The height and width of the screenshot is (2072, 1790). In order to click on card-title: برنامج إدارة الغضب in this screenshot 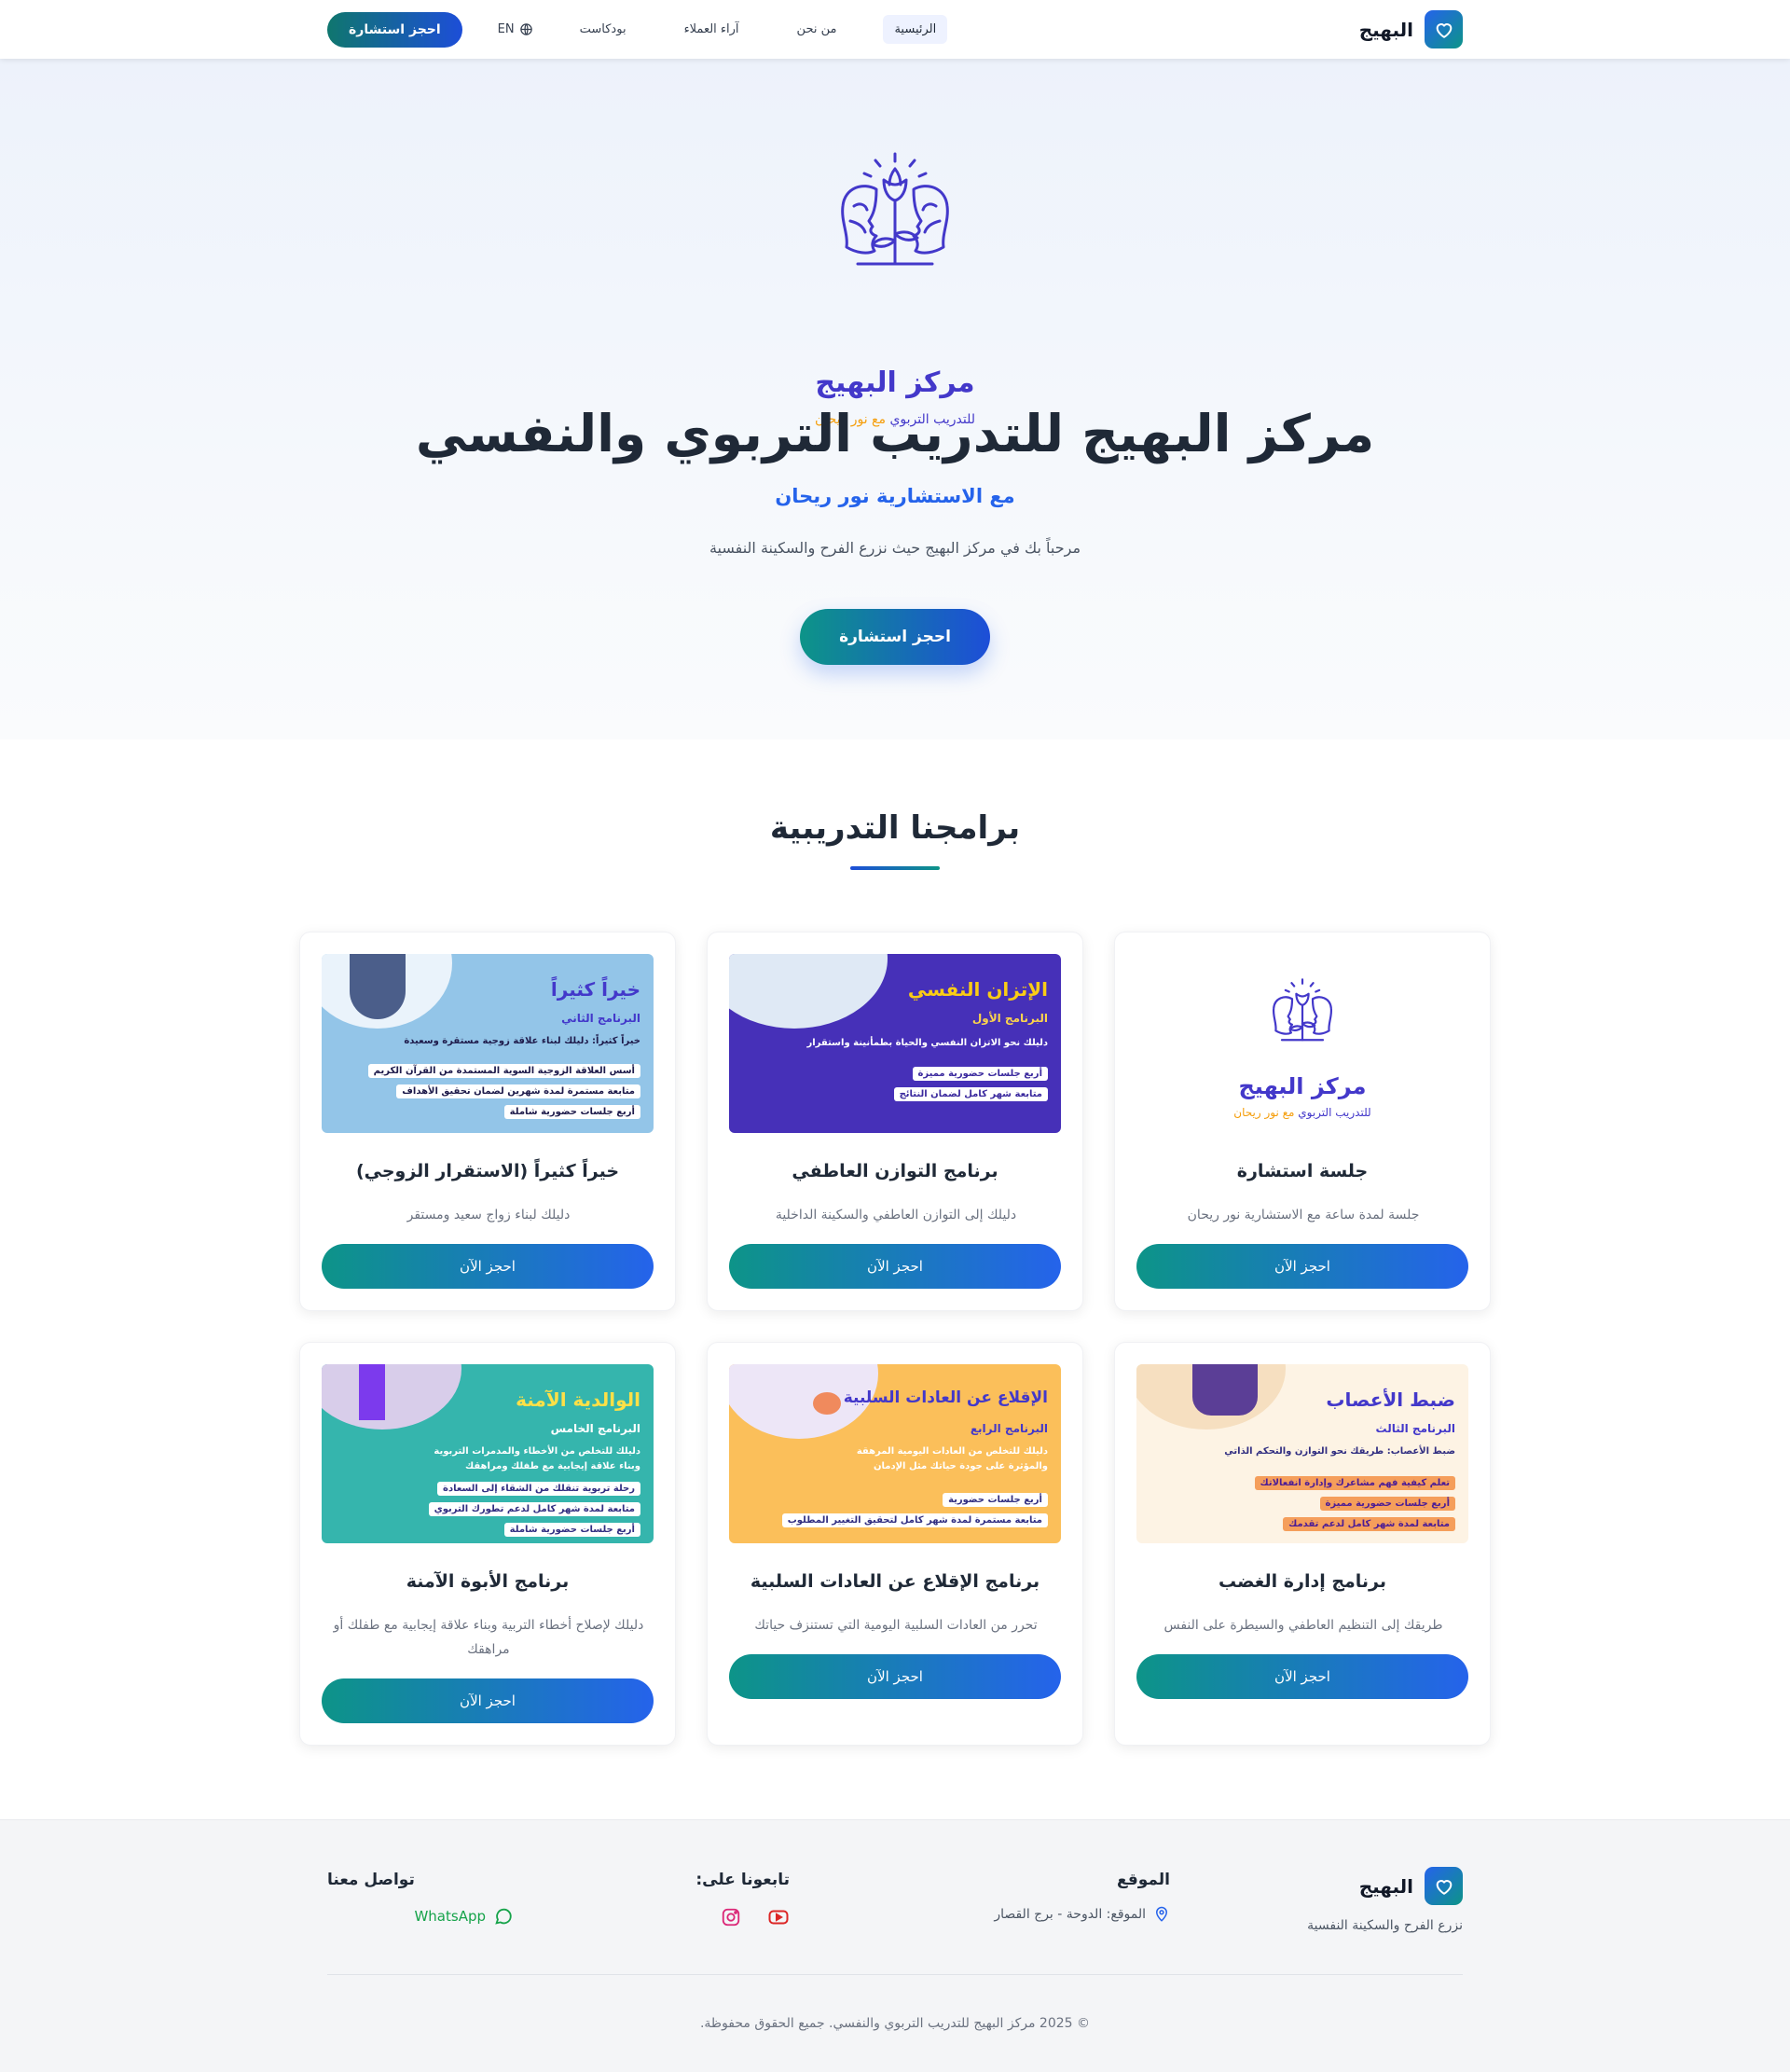, I will do `click(1302, 1581)`.